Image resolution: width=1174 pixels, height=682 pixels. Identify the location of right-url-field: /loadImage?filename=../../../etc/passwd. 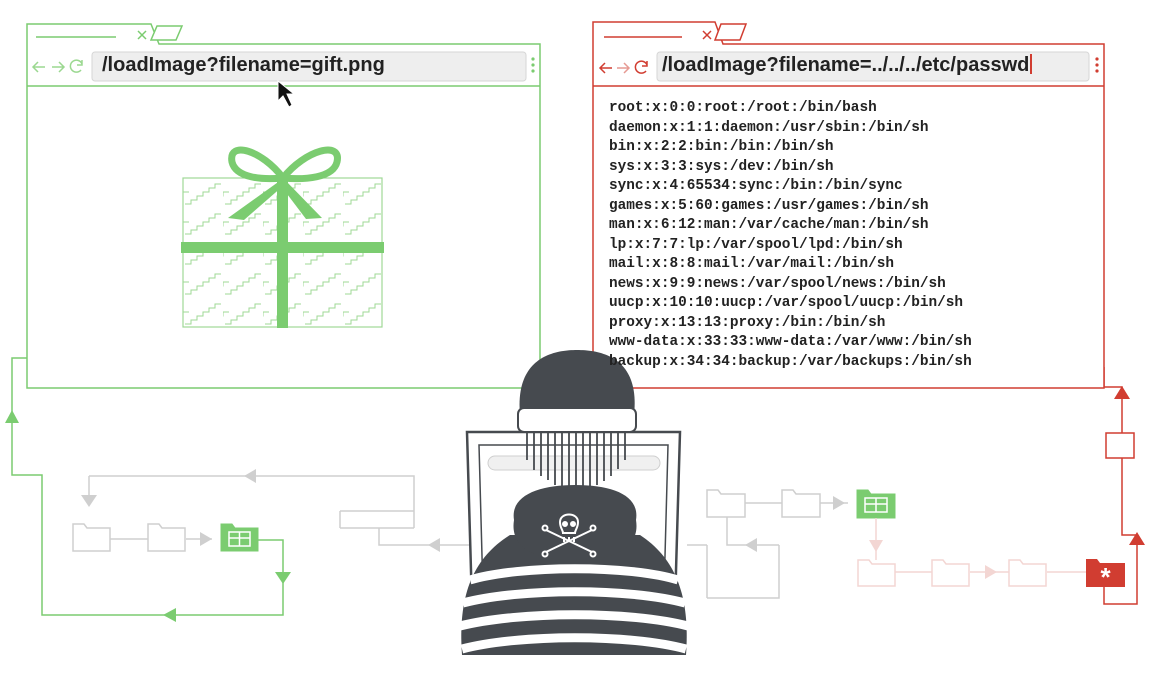
(847, 65).